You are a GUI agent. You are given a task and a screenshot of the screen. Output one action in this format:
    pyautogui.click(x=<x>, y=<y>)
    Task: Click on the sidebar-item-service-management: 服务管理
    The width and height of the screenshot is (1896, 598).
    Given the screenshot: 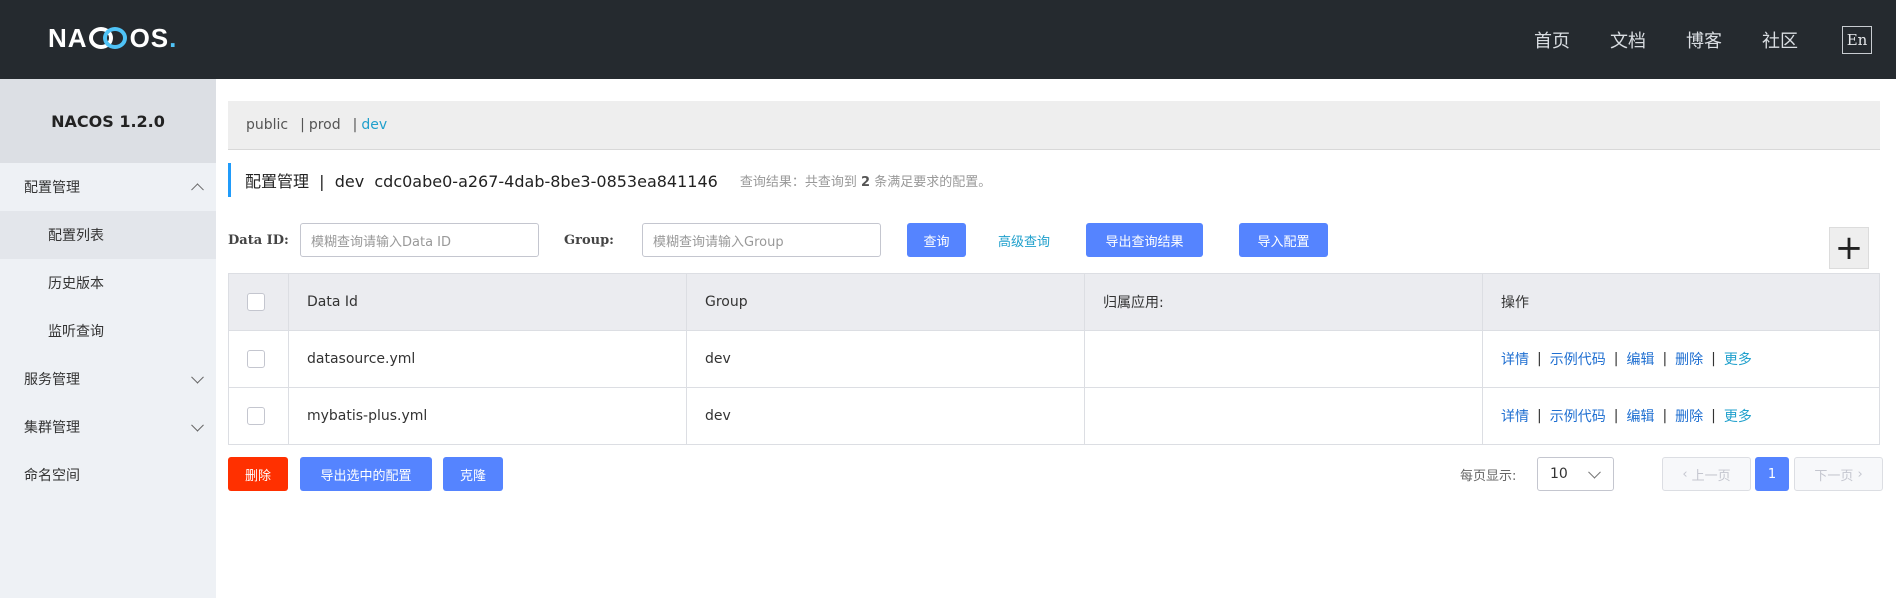 What is the action you would take?
    pyautogui.click(x=108, y=379)
    